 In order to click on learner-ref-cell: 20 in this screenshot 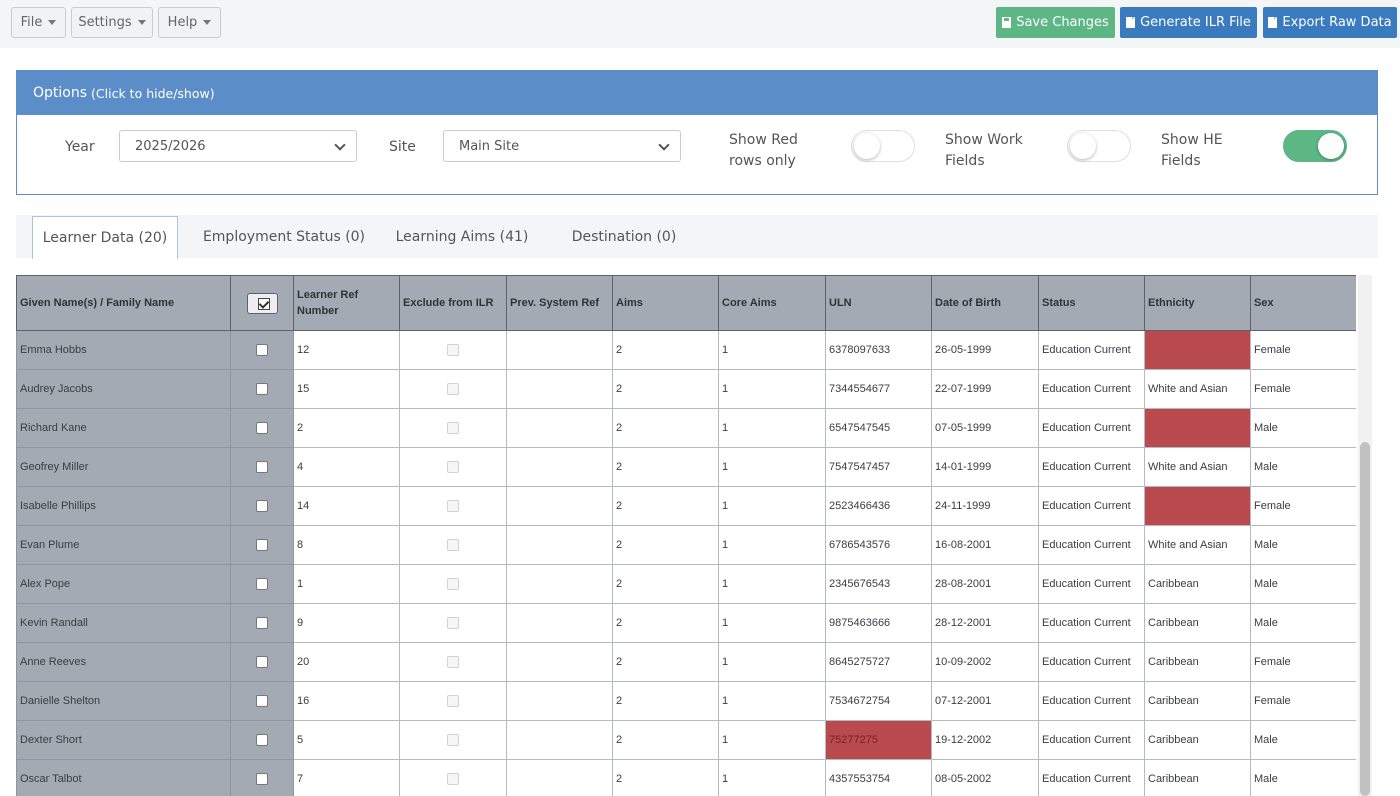, I will do `click(346, 662)`.